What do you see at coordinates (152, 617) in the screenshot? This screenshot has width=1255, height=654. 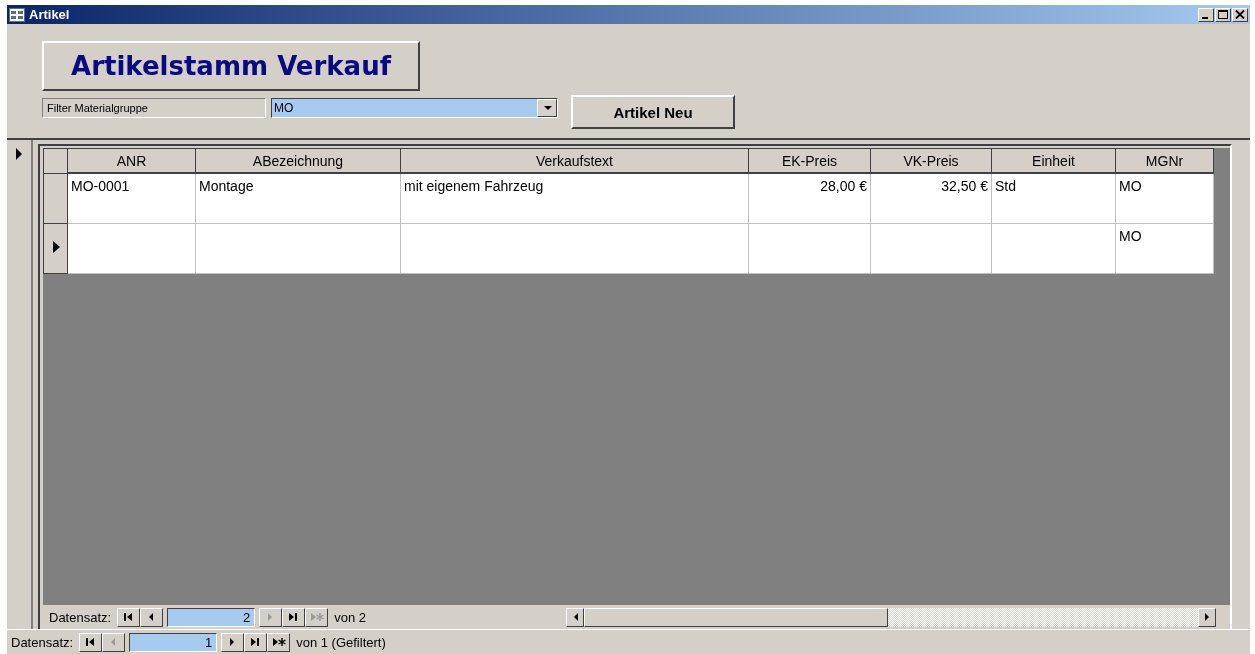 I see `previous-record-button` at bounding box center [152, 617].